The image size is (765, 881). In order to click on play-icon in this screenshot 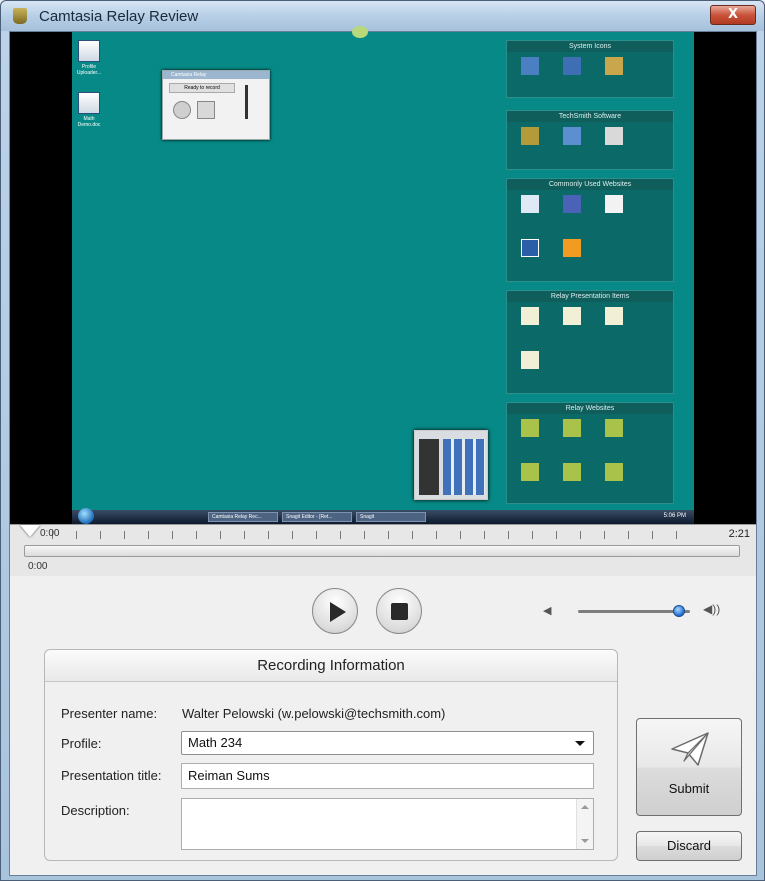, I will do `click(338, 612)`.